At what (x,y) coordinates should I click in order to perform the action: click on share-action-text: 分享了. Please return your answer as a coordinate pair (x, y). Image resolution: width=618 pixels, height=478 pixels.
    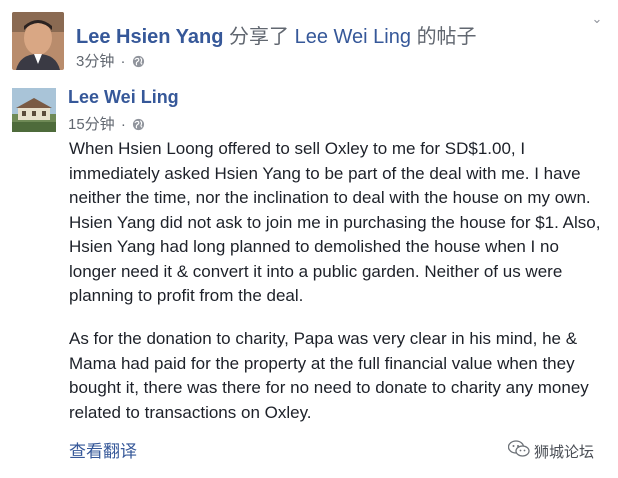
    Looking at the image, I should click on (259, 37).